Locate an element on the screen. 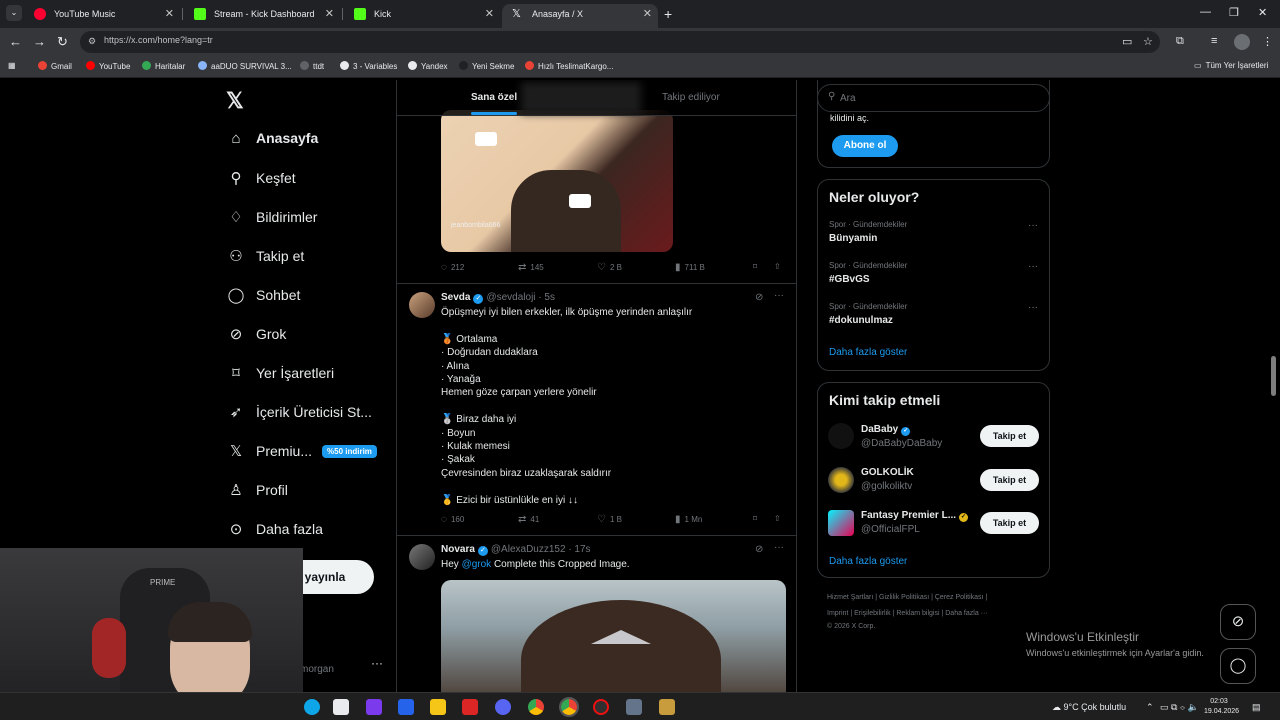 The height and width of the screenshot is (720, 1280). like-button: ♡ 1 B is located at coordinates (609, 519).